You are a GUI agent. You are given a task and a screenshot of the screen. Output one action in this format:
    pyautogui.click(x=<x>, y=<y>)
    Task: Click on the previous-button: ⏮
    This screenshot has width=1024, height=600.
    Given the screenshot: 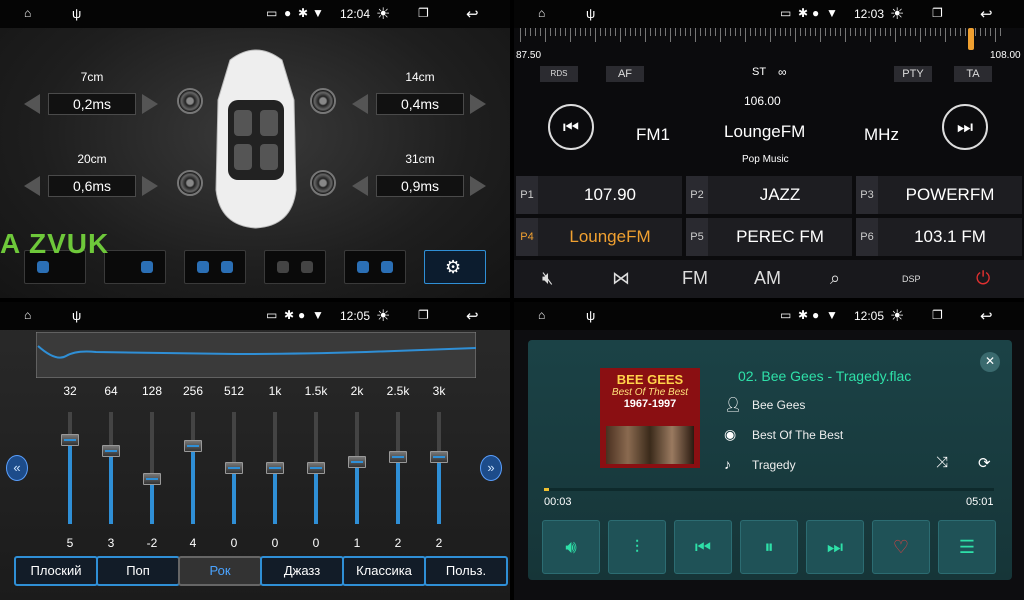 What is the action you would take?
    pyautogui.click(x=703, y=547)
    